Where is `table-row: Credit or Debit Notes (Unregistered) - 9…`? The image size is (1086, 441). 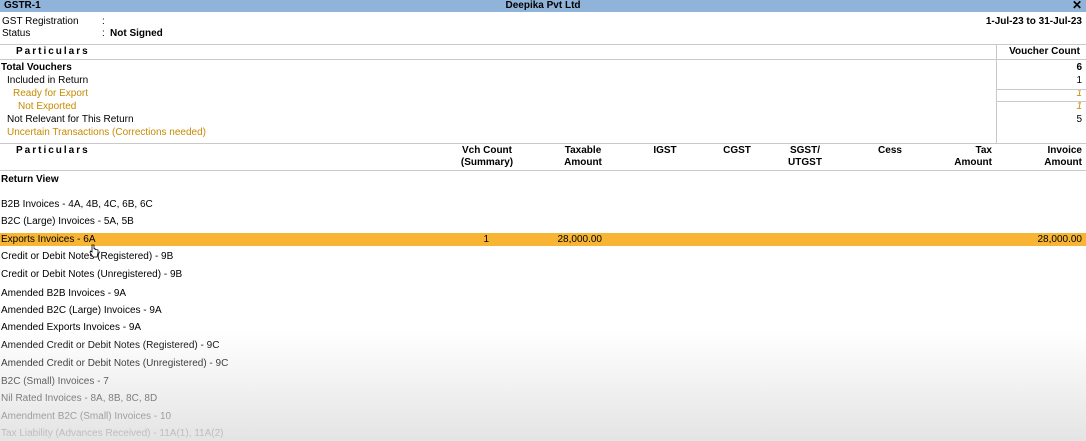 table-row: Credit or Debit Notes (Unregistered) - 9… is located at coordinates (543, 274).